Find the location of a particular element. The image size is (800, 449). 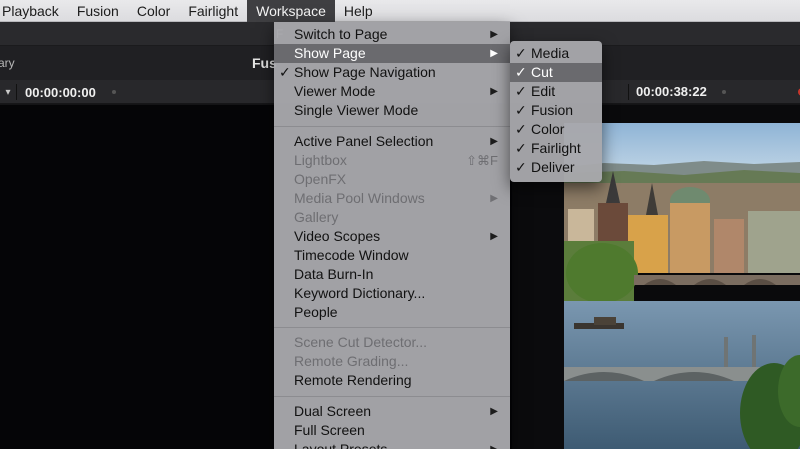

menu-item-label: Data Burn-In is located at coordinates (334, 274).